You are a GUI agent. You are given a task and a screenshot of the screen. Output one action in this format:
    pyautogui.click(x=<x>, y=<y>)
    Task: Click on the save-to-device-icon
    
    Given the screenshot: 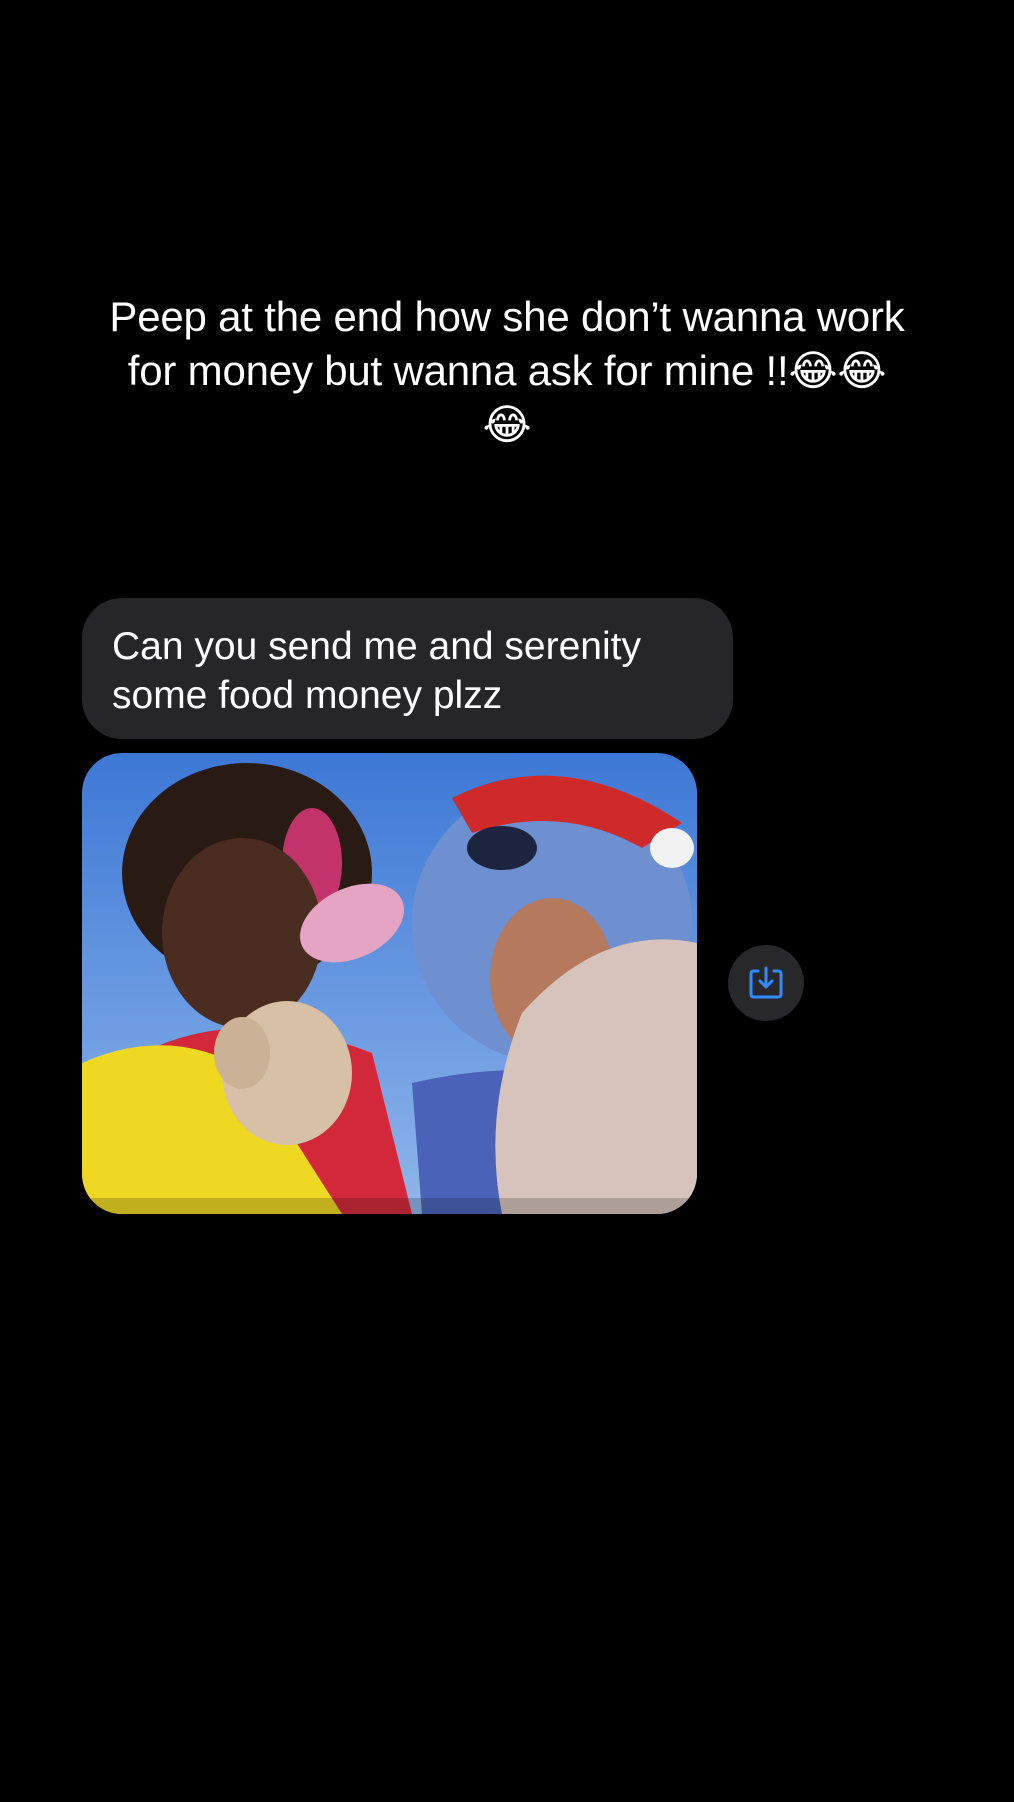 What is the action you would take?
    pyautogui.click(x=766, y=982)
    